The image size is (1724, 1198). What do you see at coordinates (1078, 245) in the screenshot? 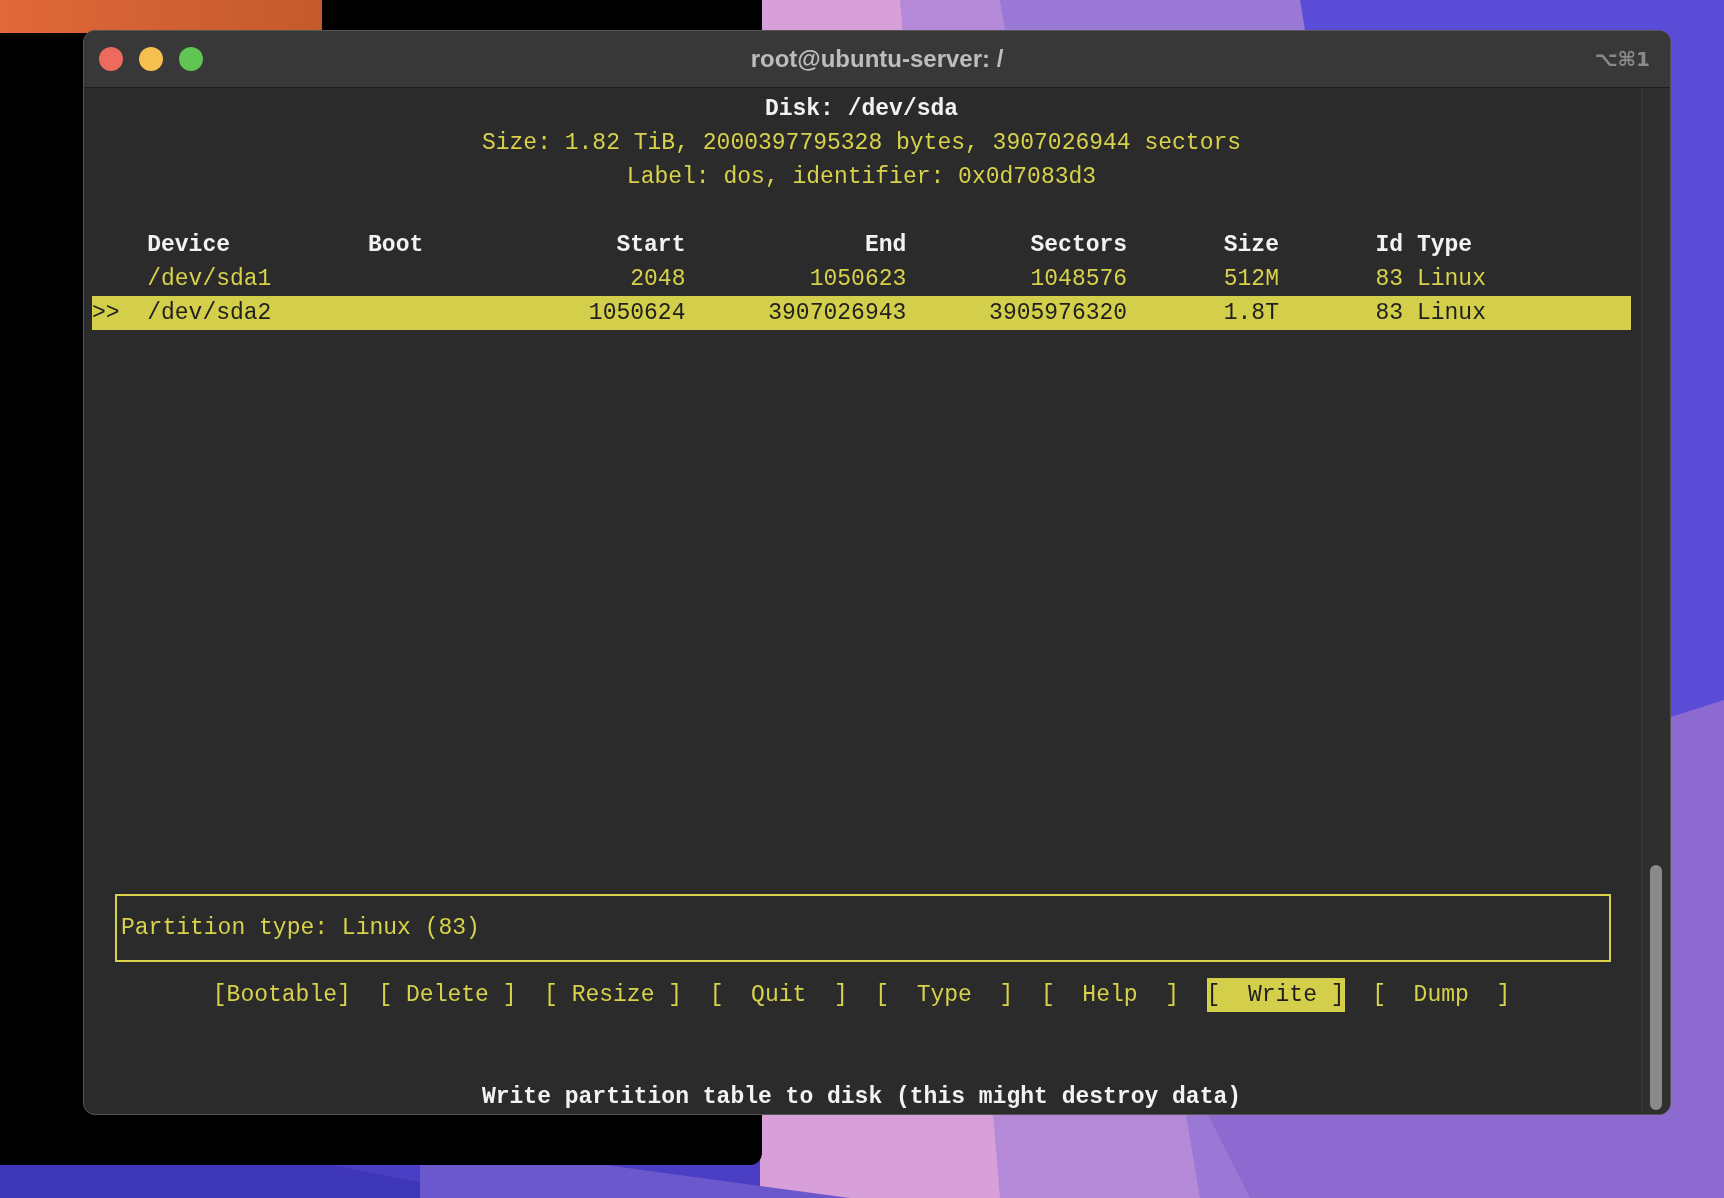
I see `column-header: Sectors` at bounding box center [1078, 245].